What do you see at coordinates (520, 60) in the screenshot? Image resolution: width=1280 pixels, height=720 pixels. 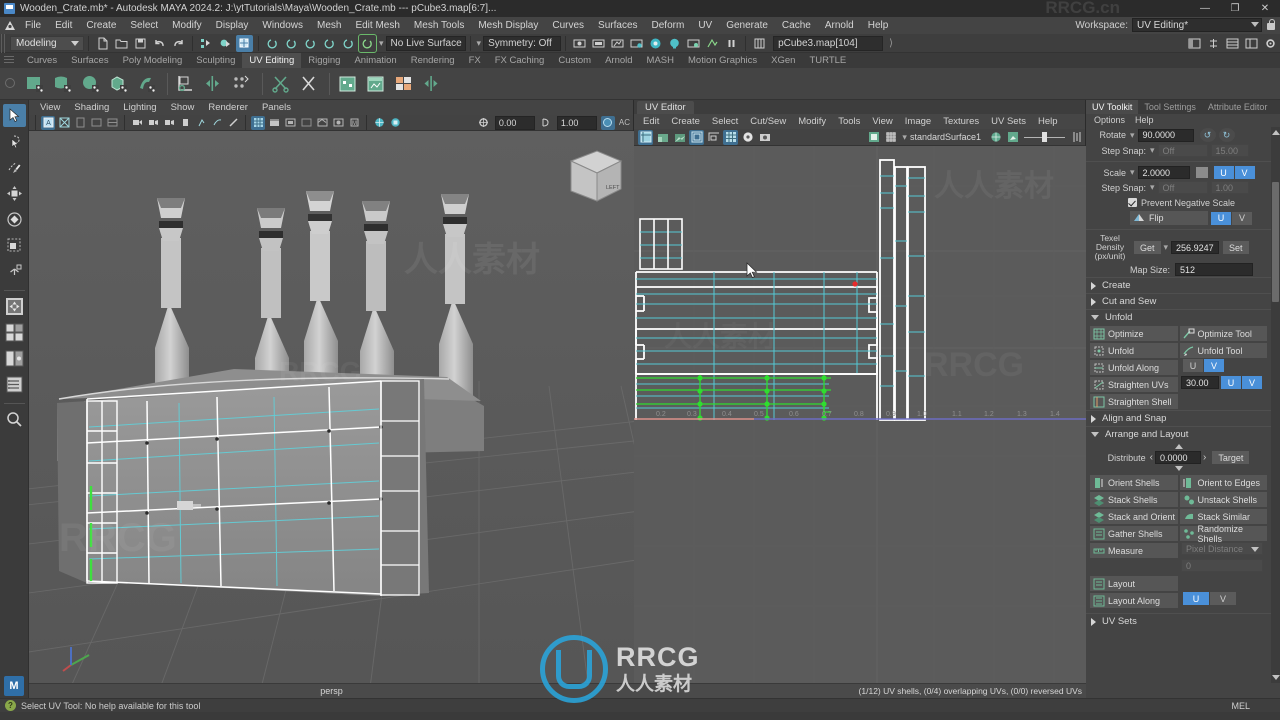 I see `shelf-tab-fx-caching: FX Caching` at bounding box center [520, 60].